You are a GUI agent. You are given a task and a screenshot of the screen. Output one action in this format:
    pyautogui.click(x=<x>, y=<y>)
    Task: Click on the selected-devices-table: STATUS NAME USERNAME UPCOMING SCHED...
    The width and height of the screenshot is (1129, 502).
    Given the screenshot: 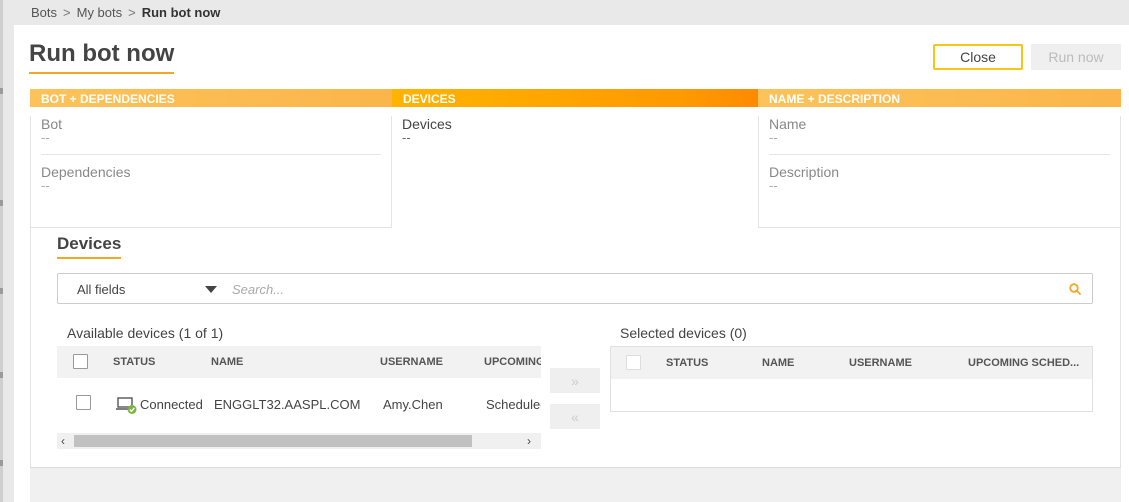 What is the action you would take?
    pyautogui.click(x=851, y=379)
    